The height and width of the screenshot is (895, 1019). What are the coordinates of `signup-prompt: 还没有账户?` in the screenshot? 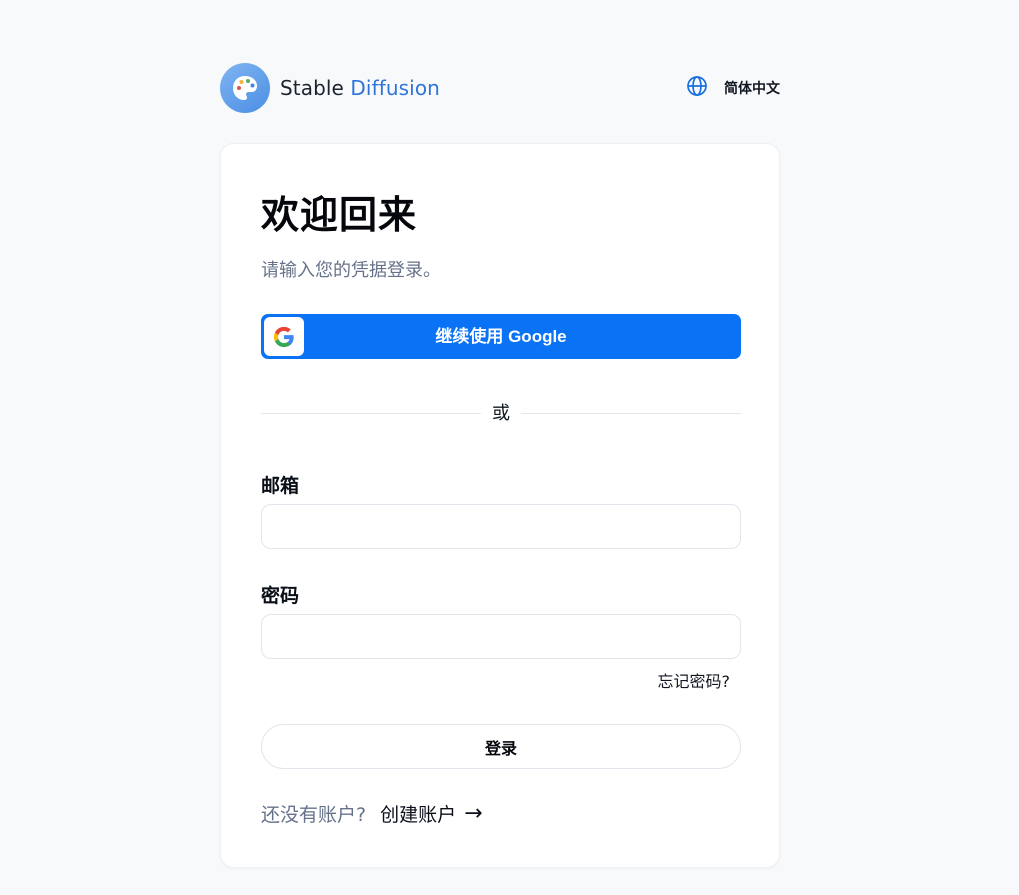 It's located at (314, 815).